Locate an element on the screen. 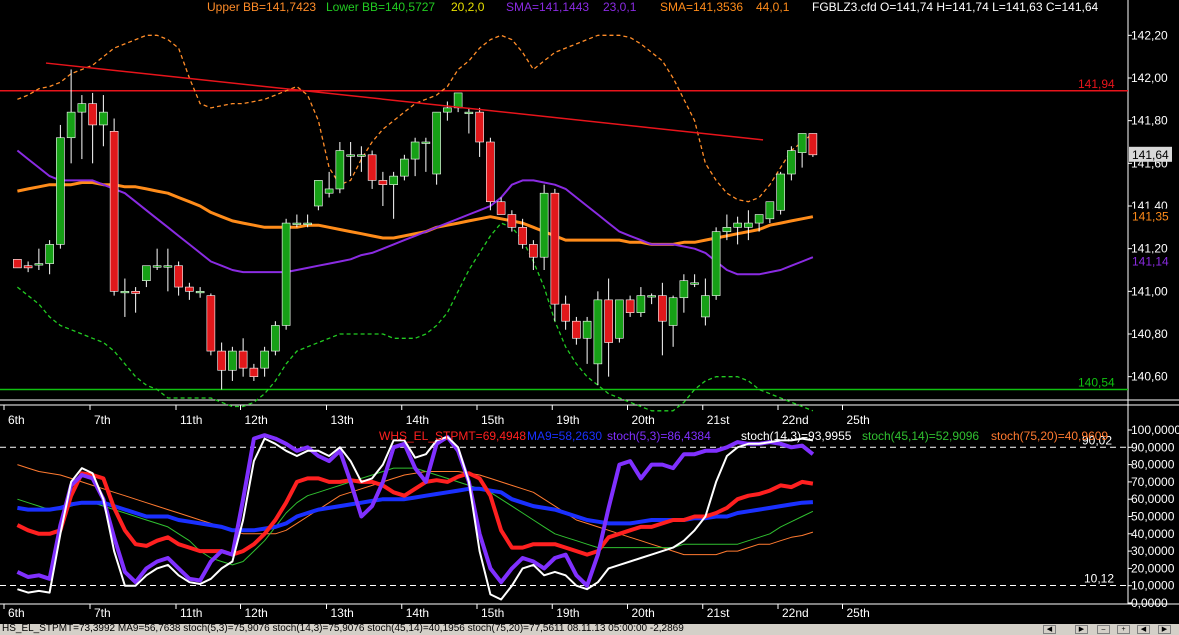  support-label: 140,54 is located at coordinates (1096, 382).